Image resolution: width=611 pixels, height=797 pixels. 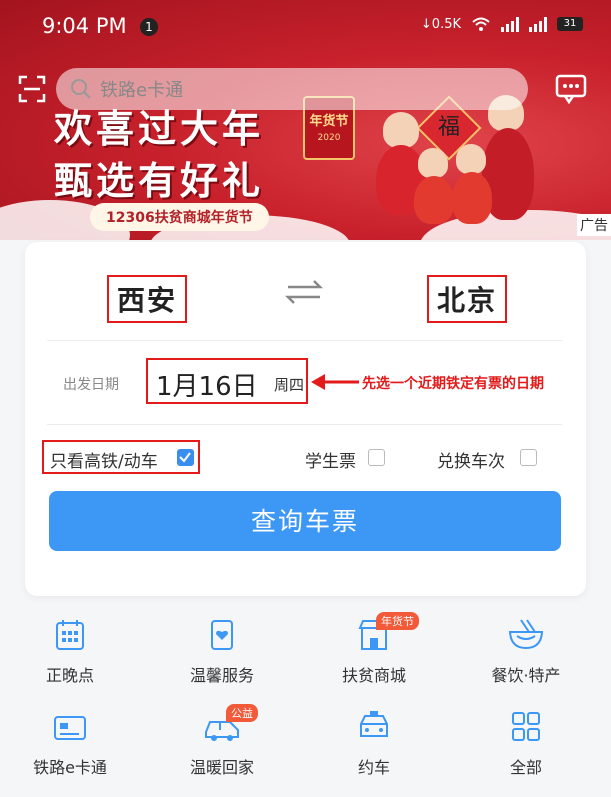 I want to click on service-item-shop: 年货节 扶贫商城, so click(x=374, y=655).